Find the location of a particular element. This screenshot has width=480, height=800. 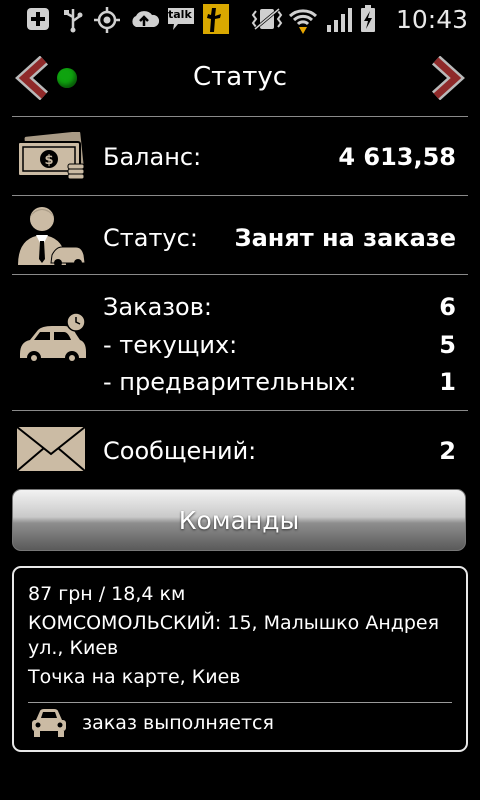

talk-label: talk is located at coordinates (180, 14).